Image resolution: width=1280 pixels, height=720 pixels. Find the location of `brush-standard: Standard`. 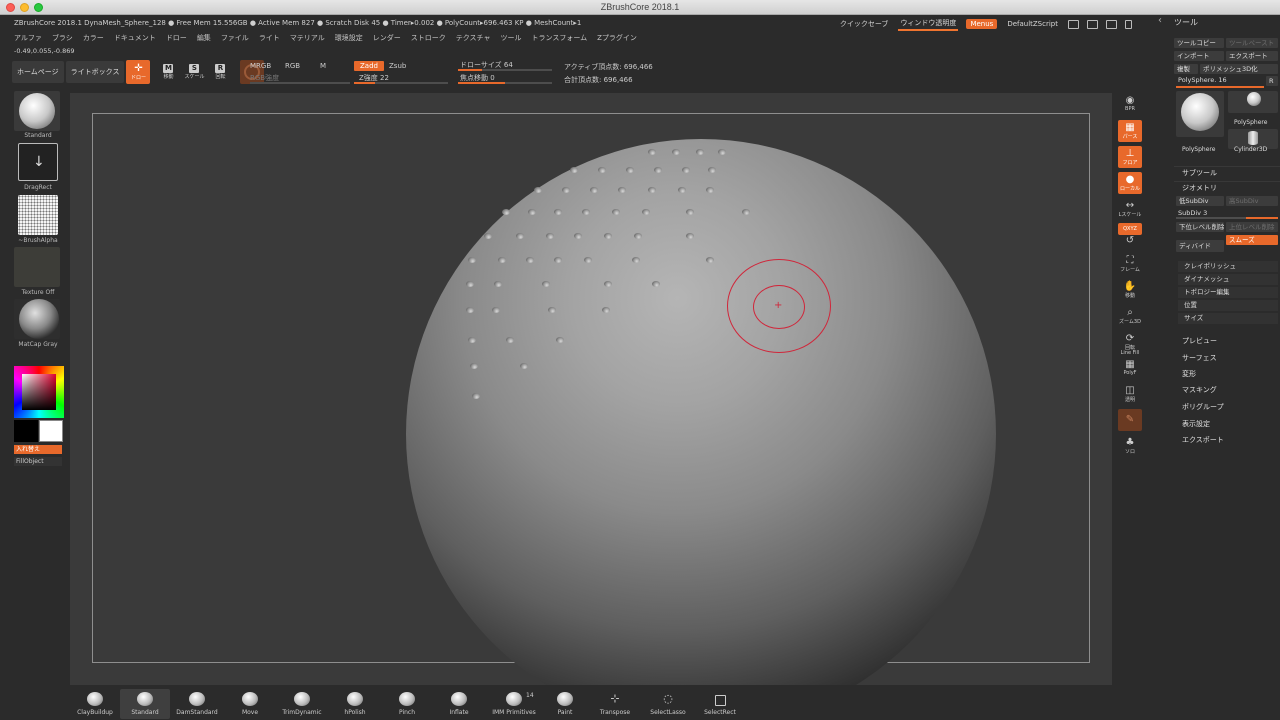

brush-standard: Standard is located at coordinates (145, 704).